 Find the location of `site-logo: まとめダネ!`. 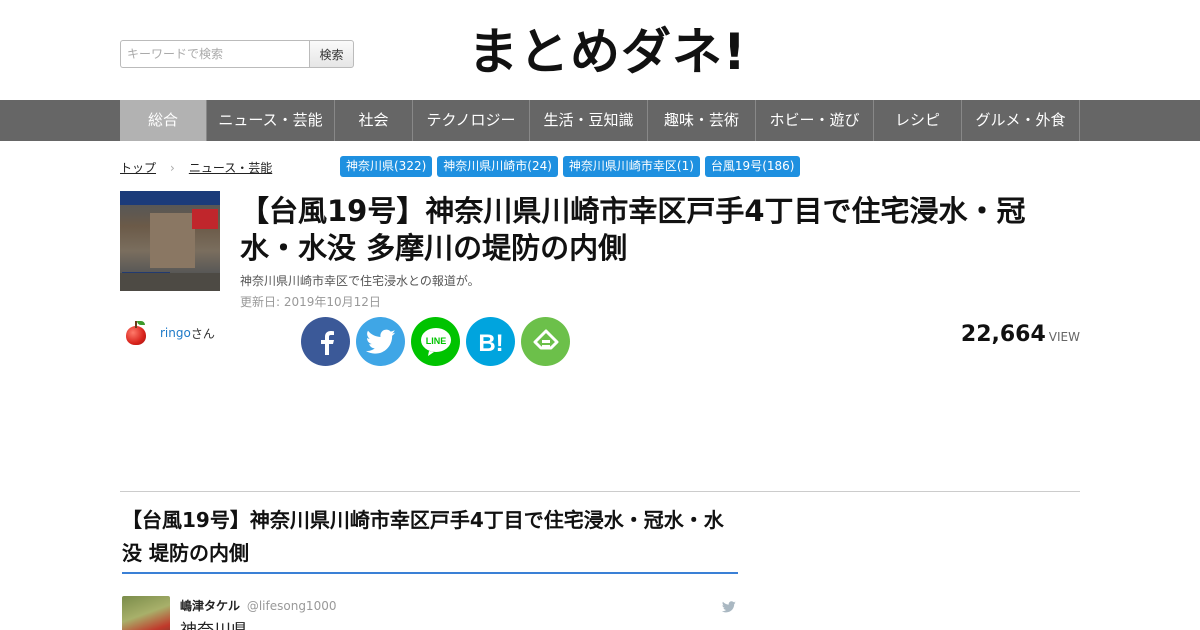

site-logo: まとめダネ! is located at coordinates (607, 52).